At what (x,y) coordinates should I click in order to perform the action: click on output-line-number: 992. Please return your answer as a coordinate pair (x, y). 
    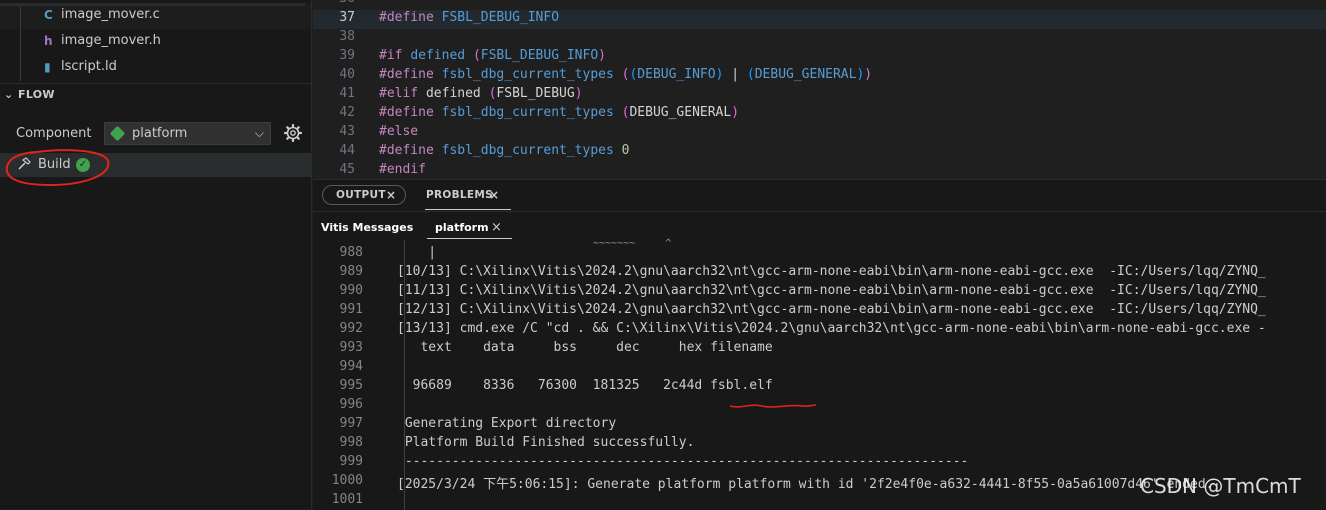
    Looking at the image, I should click on (351, 328).